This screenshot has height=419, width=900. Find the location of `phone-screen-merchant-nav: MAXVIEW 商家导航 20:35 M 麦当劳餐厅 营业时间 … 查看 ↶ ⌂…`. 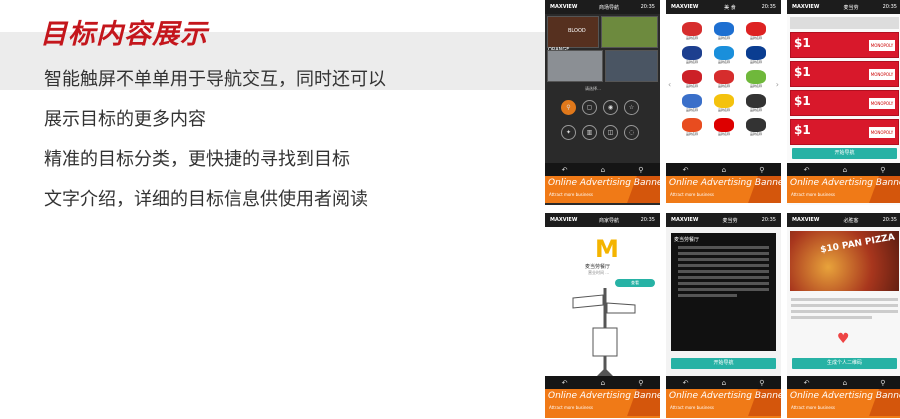

phone-screen-merchant-nav: MAXVIEW 商家导航 20:35 M 麦当劳餐厅 营业时间 … 查看 ↶ ⌂… is located at coordinates (602, 315).